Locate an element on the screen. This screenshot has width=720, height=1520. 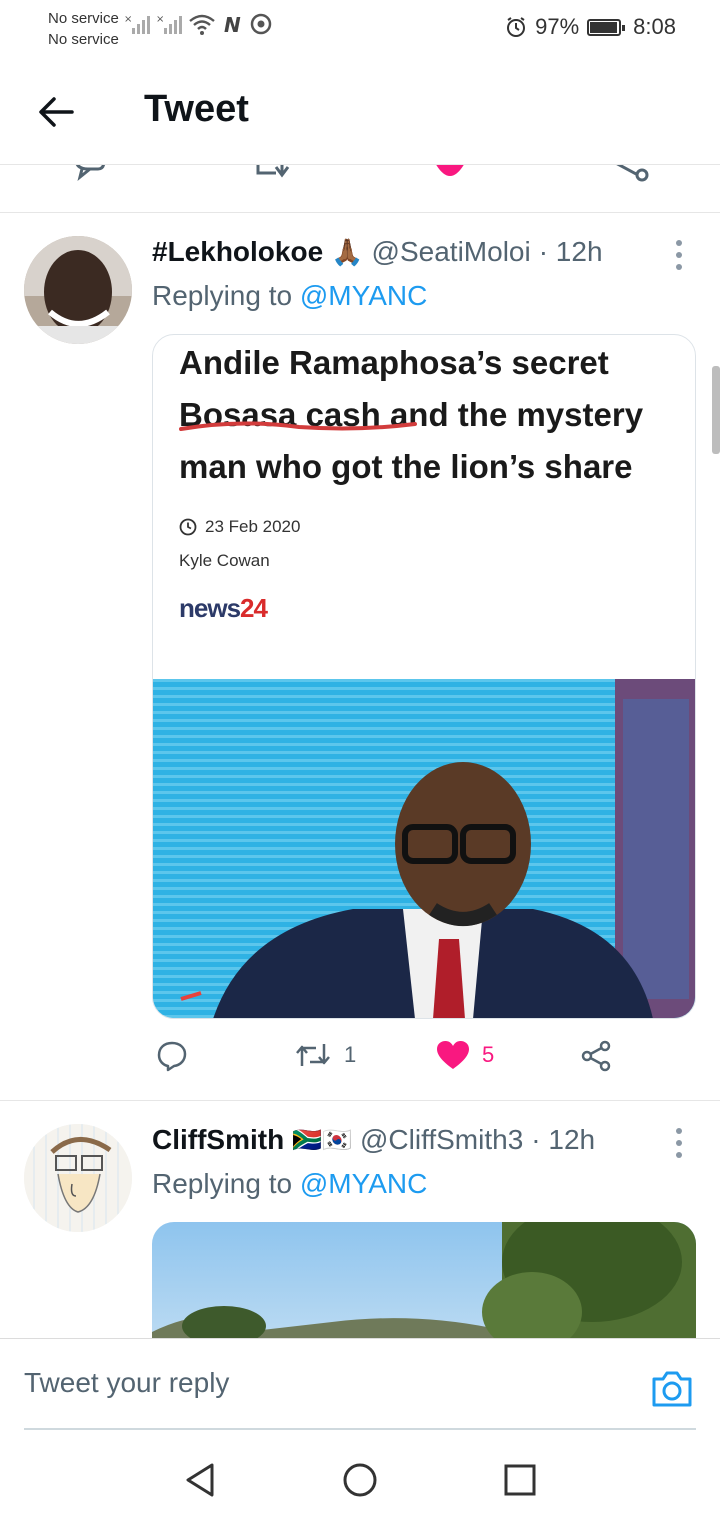
battery-fill is located at coordinates (604, 27).